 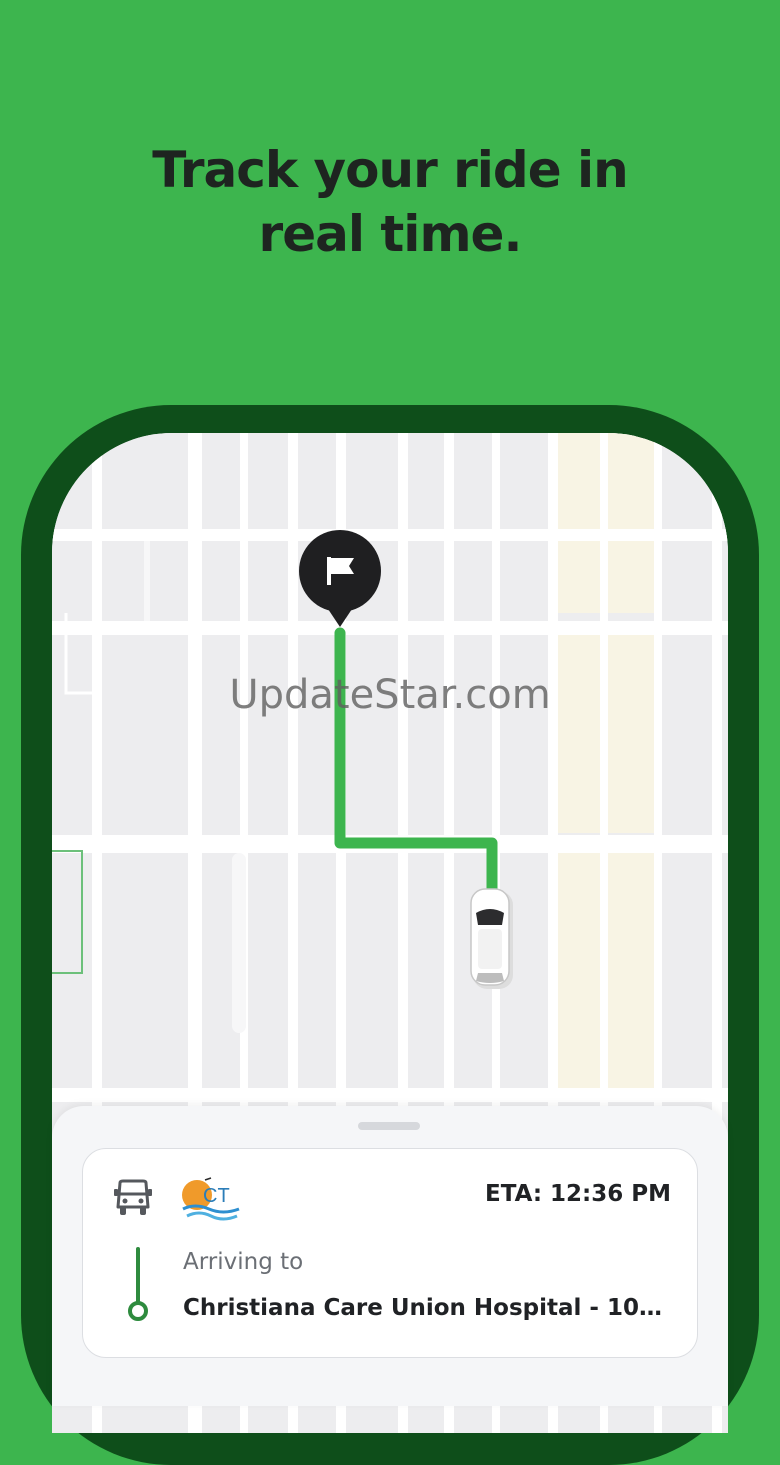 I want to click on svg-text: CT, so click(x=216, y=1196).